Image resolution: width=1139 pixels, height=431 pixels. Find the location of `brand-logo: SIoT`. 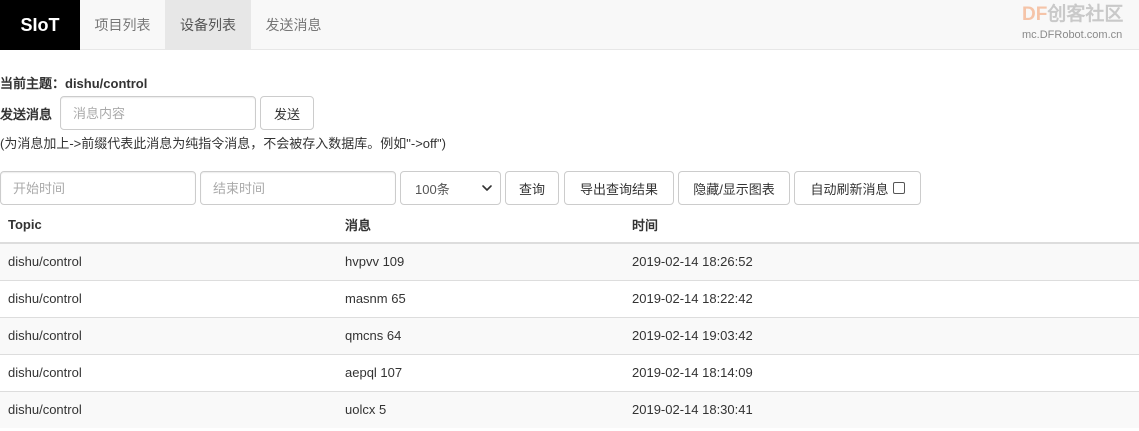

brand-logo: SIoT is located at coordinates (40, 25).